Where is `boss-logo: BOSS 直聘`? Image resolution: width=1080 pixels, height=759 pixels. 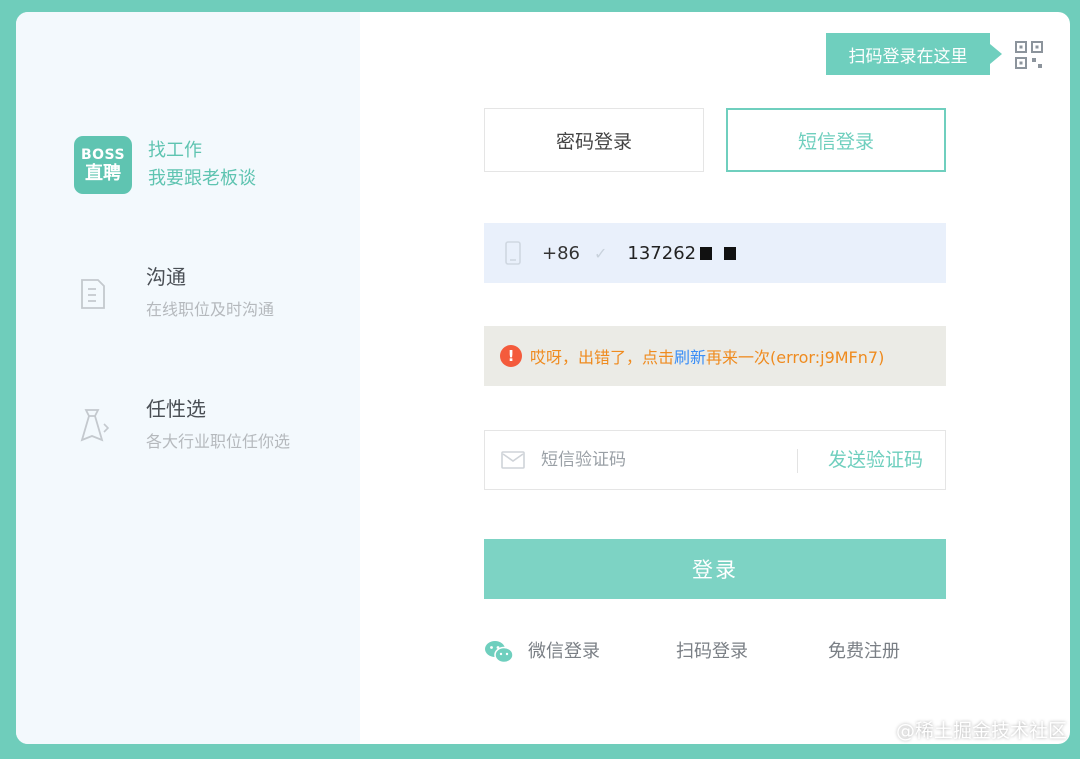
boss-logo: BOSS 直聘 is located at coordinates (103, 165).